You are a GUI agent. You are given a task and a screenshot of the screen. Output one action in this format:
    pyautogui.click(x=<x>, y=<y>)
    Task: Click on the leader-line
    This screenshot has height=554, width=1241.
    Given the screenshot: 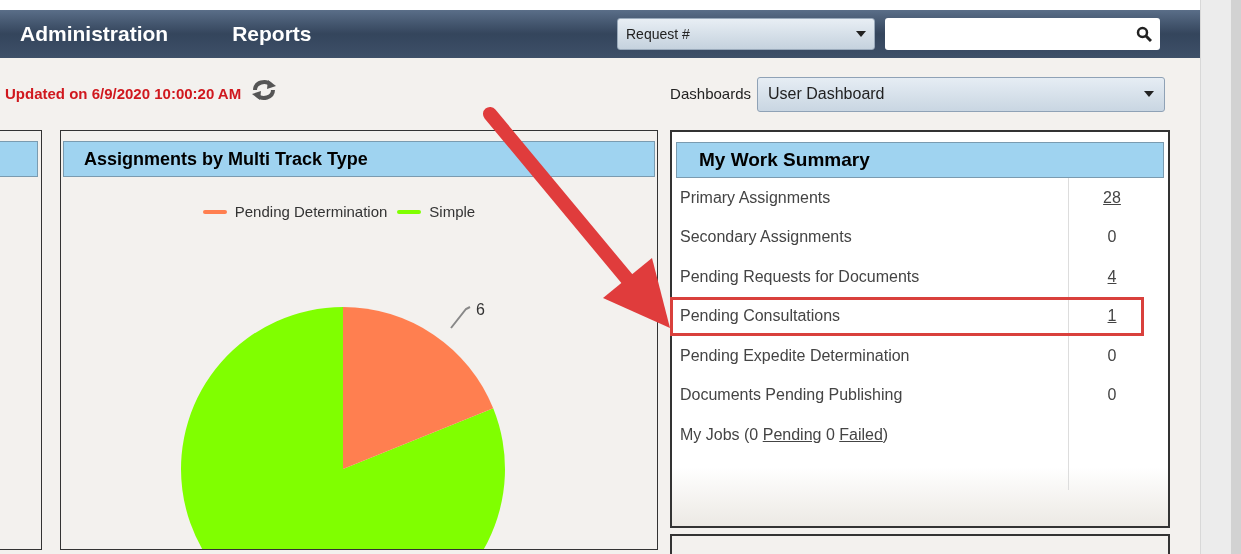 What is the action you would take?
    pyautogui.click(x=460, y=317)
    